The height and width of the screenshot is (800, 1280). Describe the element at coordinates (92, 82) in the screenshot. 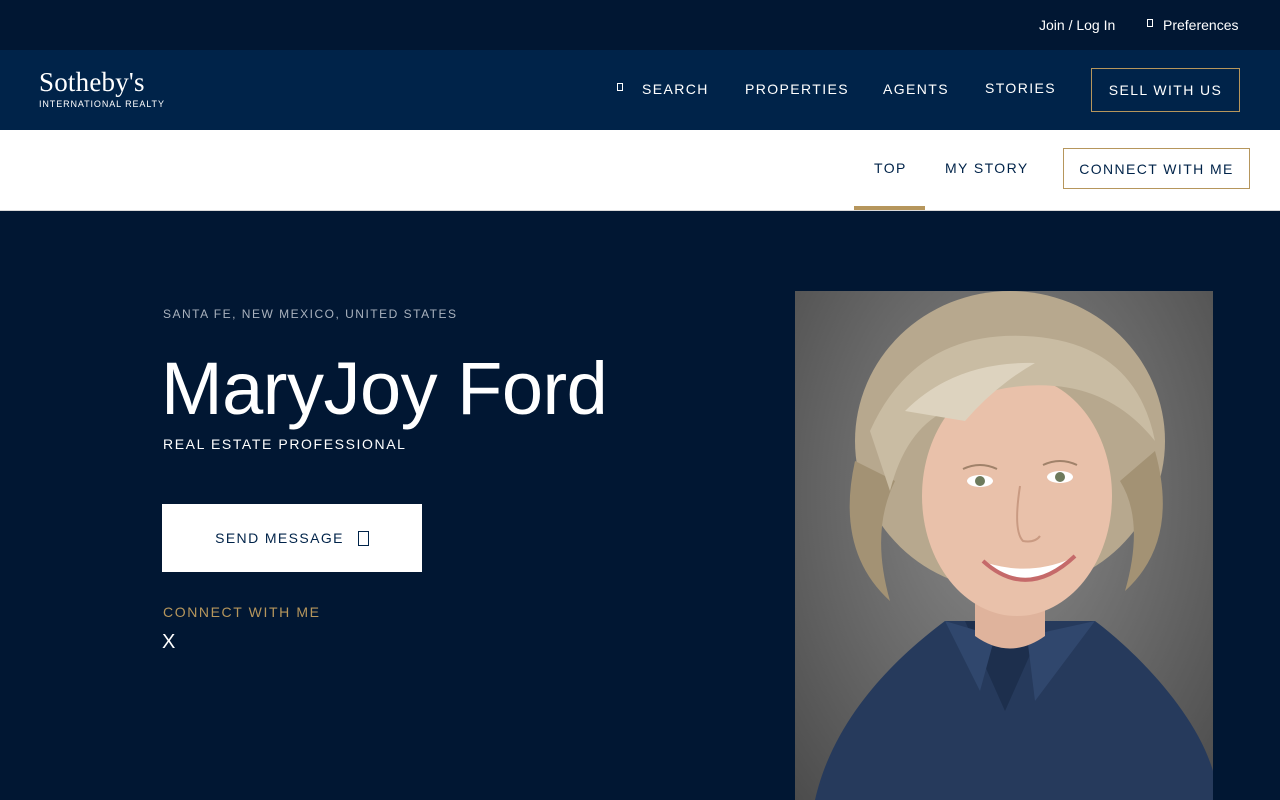

I see `logo-wordmark: Sotheby's` at that location.